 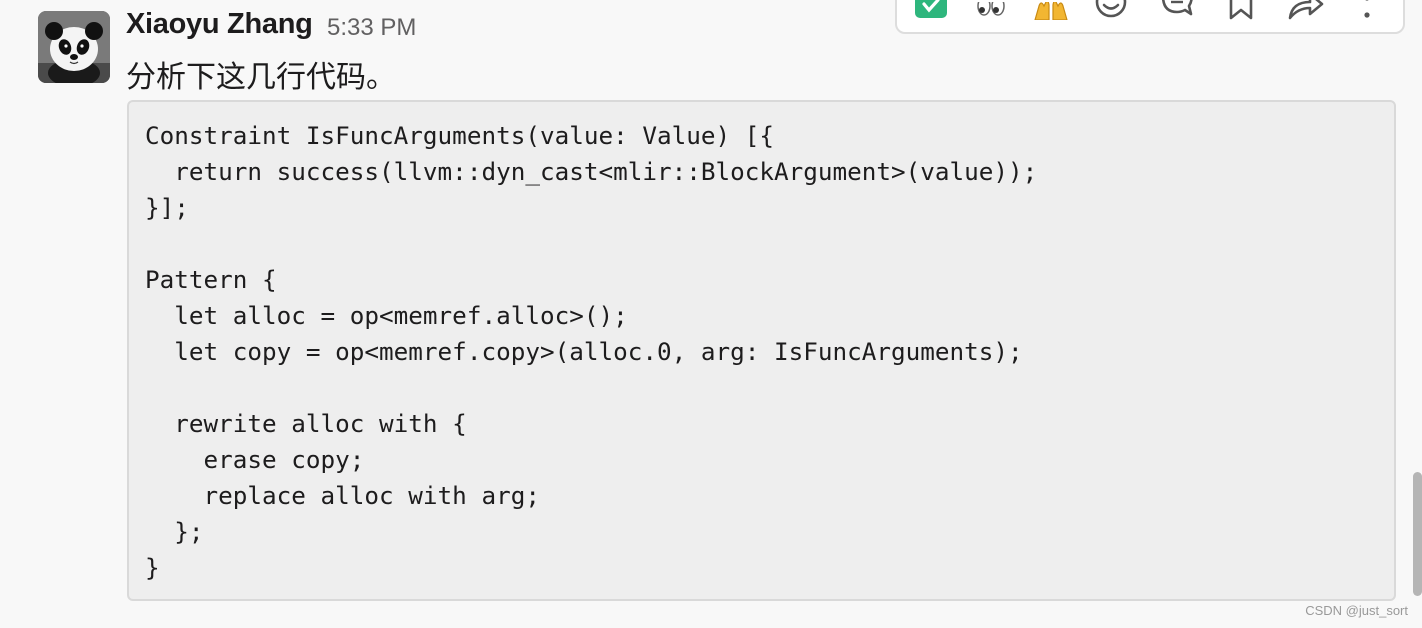 I want to click on message-actions-toolbar, so click(x=1150, y=17).